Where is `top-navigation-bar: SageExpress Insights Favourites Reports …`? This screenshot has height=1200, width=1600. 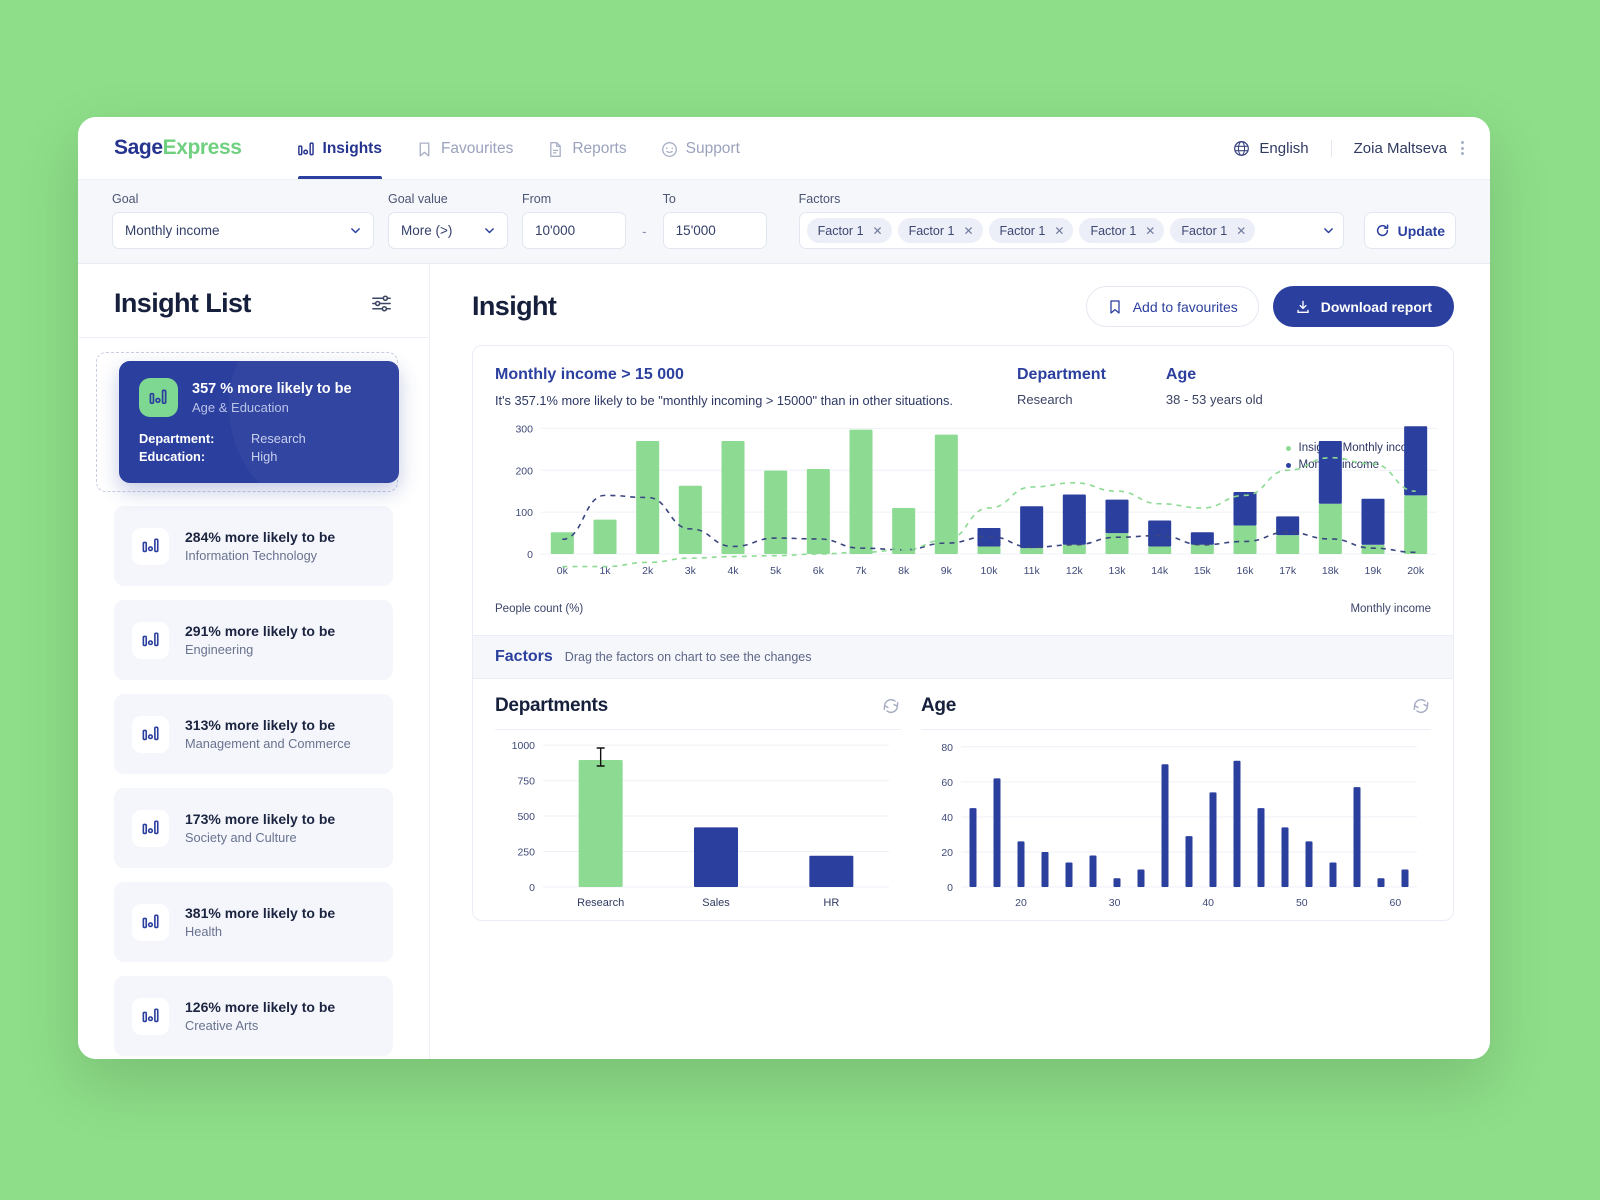 top-navigation-bar: SageExpress Insights Favourites Reports … is located at coordinates (784, 148).